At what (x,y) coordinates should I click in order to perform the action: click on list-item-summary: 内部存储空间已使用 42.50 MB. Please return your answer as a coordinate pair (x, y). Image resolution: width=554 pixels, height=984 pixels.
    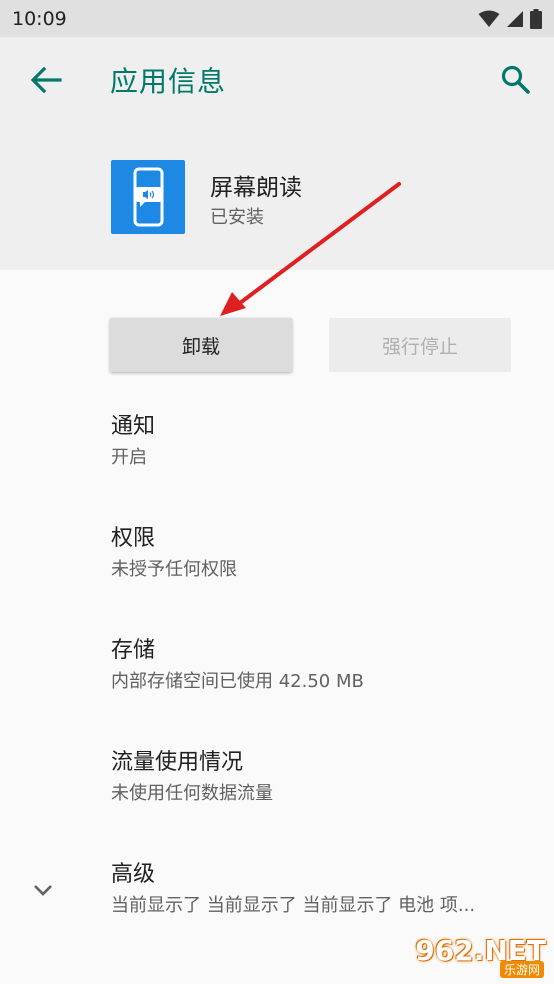
    Looking at the image, I should click on (237, 681).